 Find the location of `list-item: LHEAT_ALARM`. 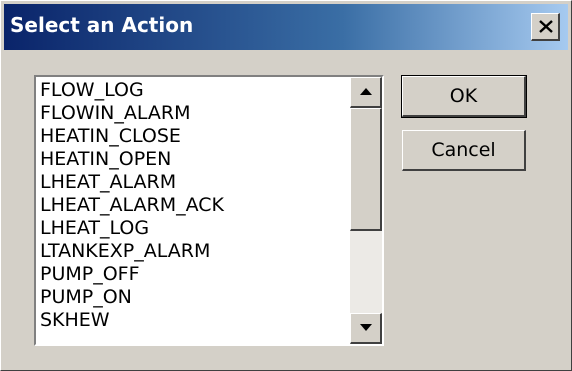

list-item: LHEAT_ALARM is located at coordinates (190, 182).